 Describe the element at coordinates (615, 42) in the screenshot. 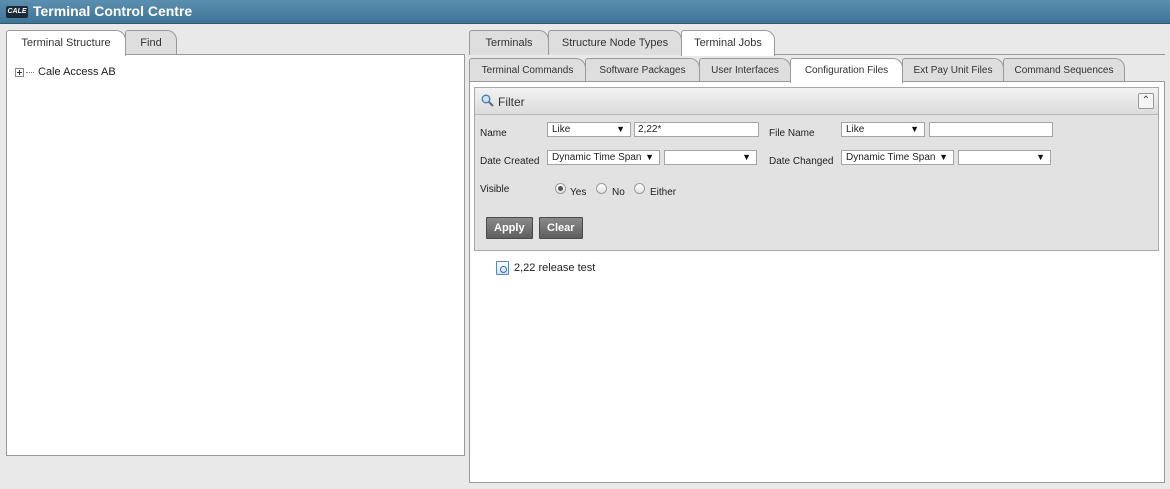

I see `tab-structure-node-types: Structure Node Types` at that location.